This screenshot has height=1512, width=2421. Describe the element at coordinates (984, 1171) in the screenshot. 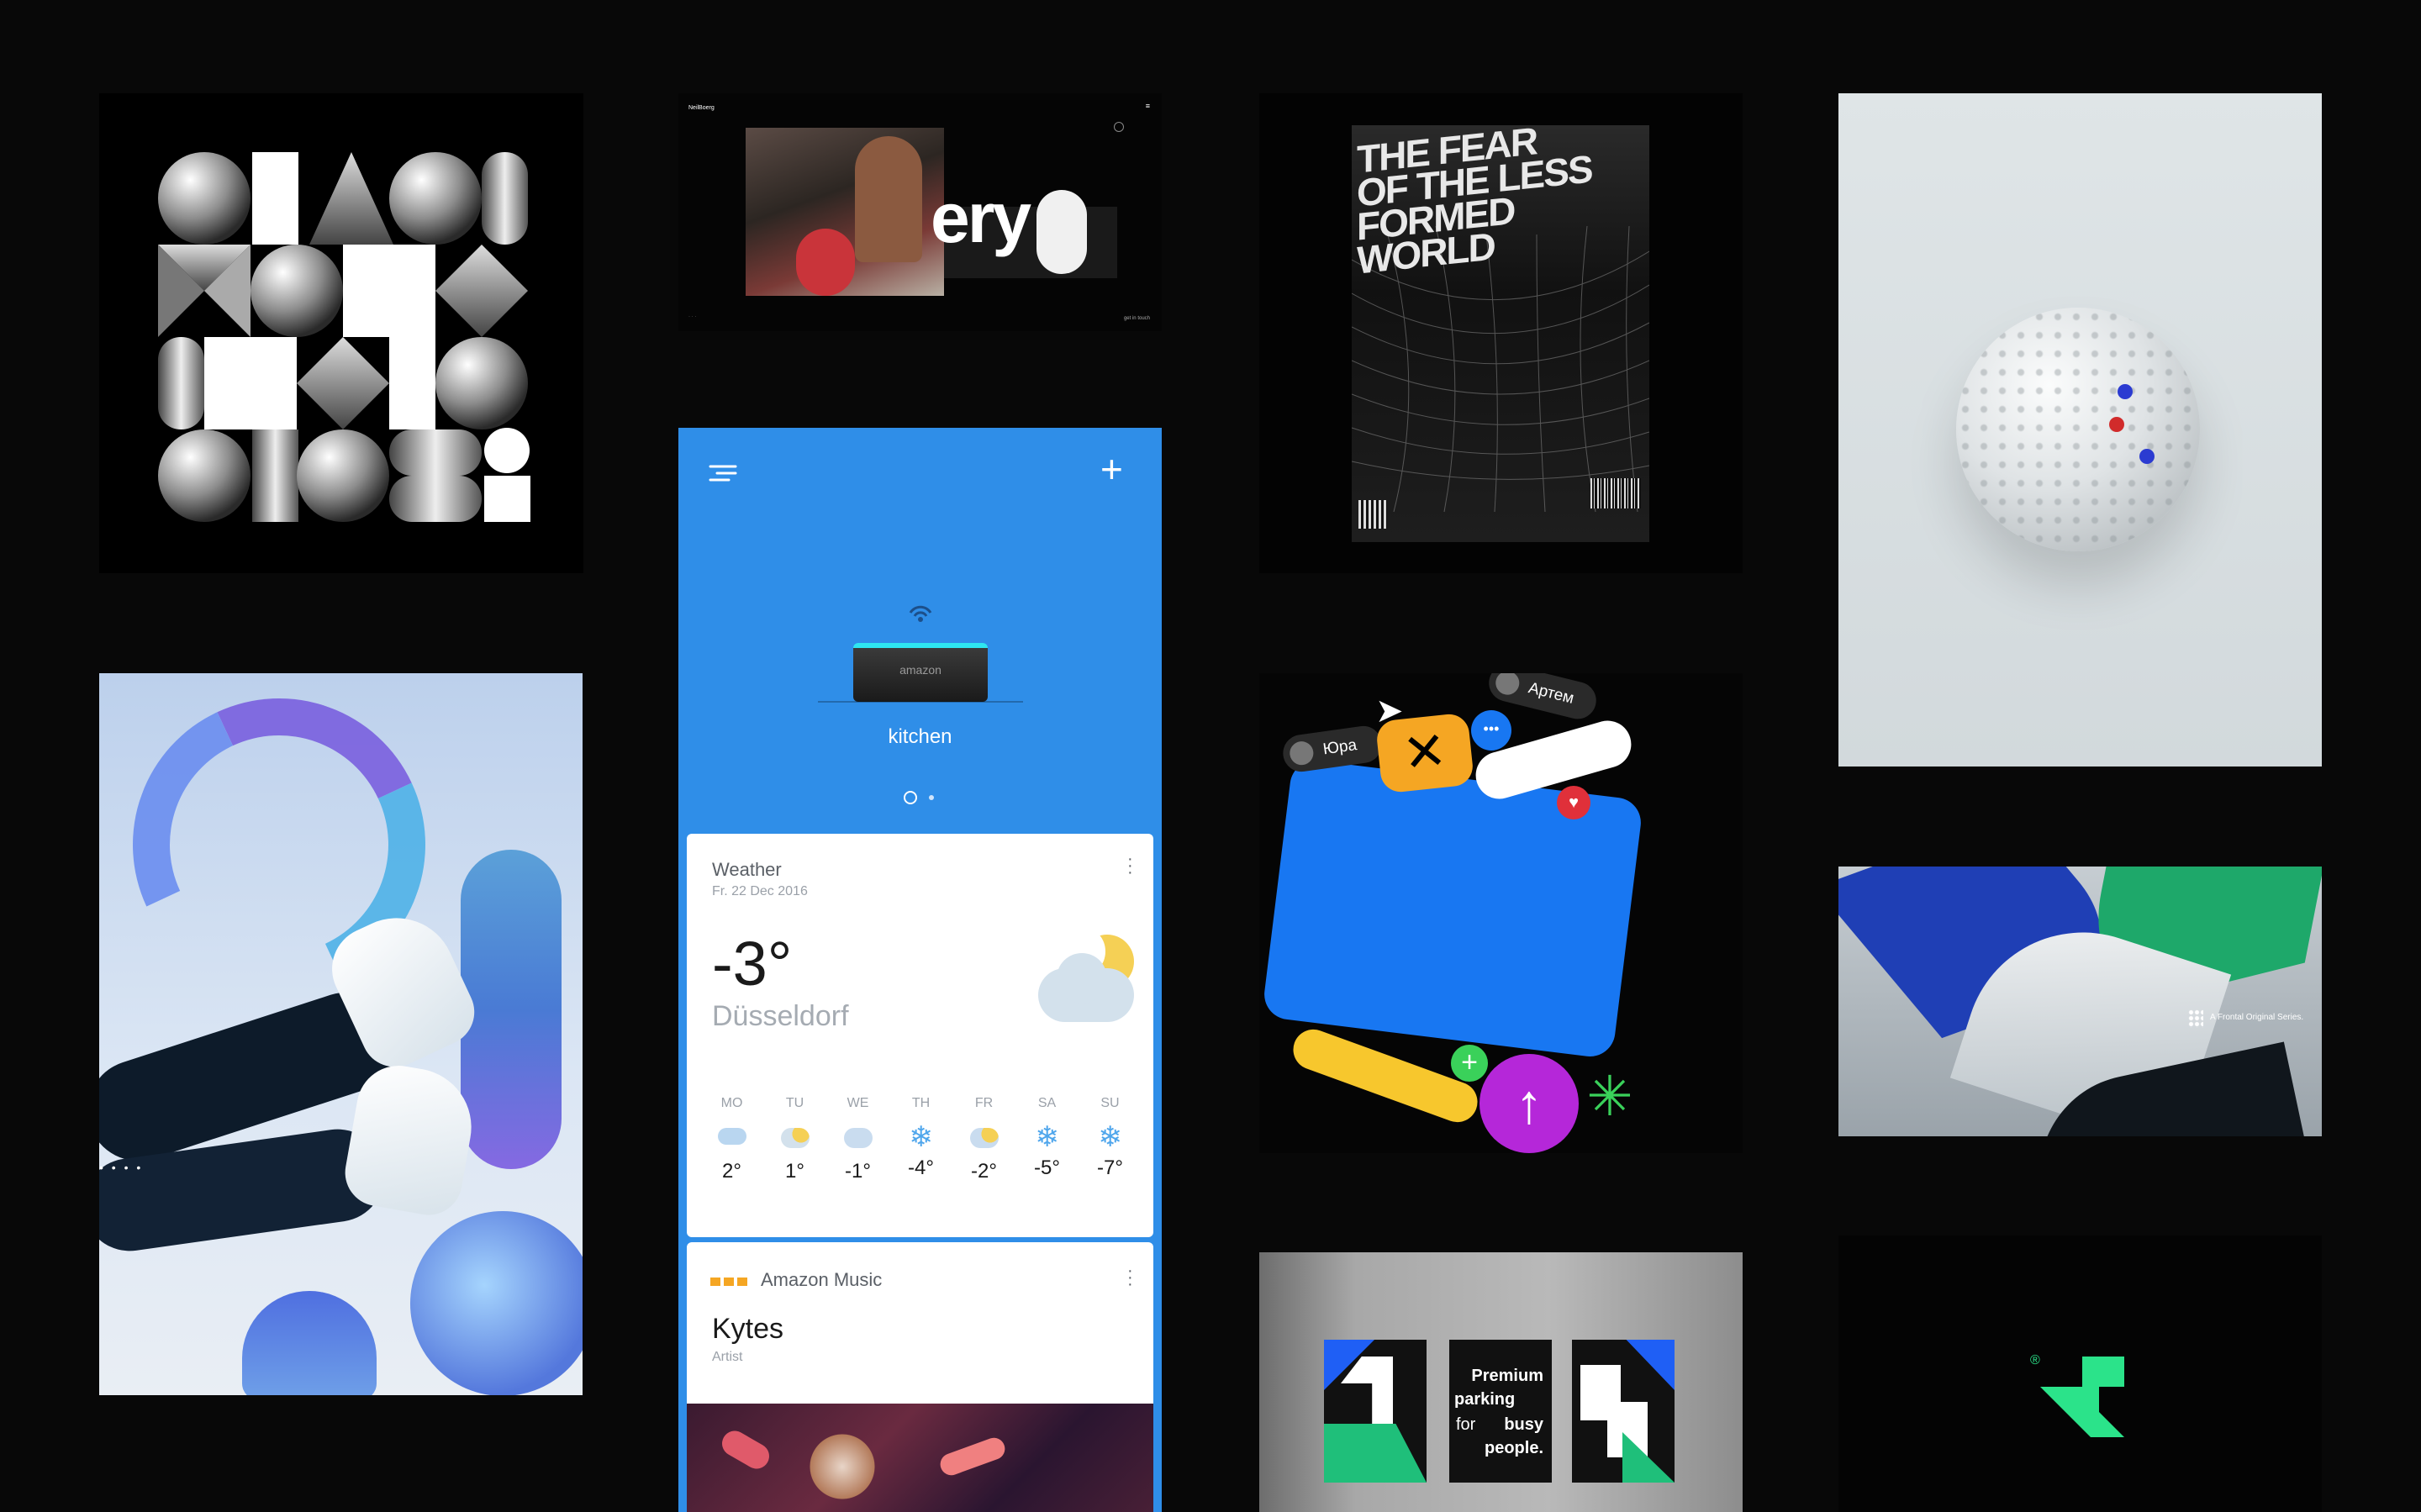

I see `forecast-temp: -2°` at that location.